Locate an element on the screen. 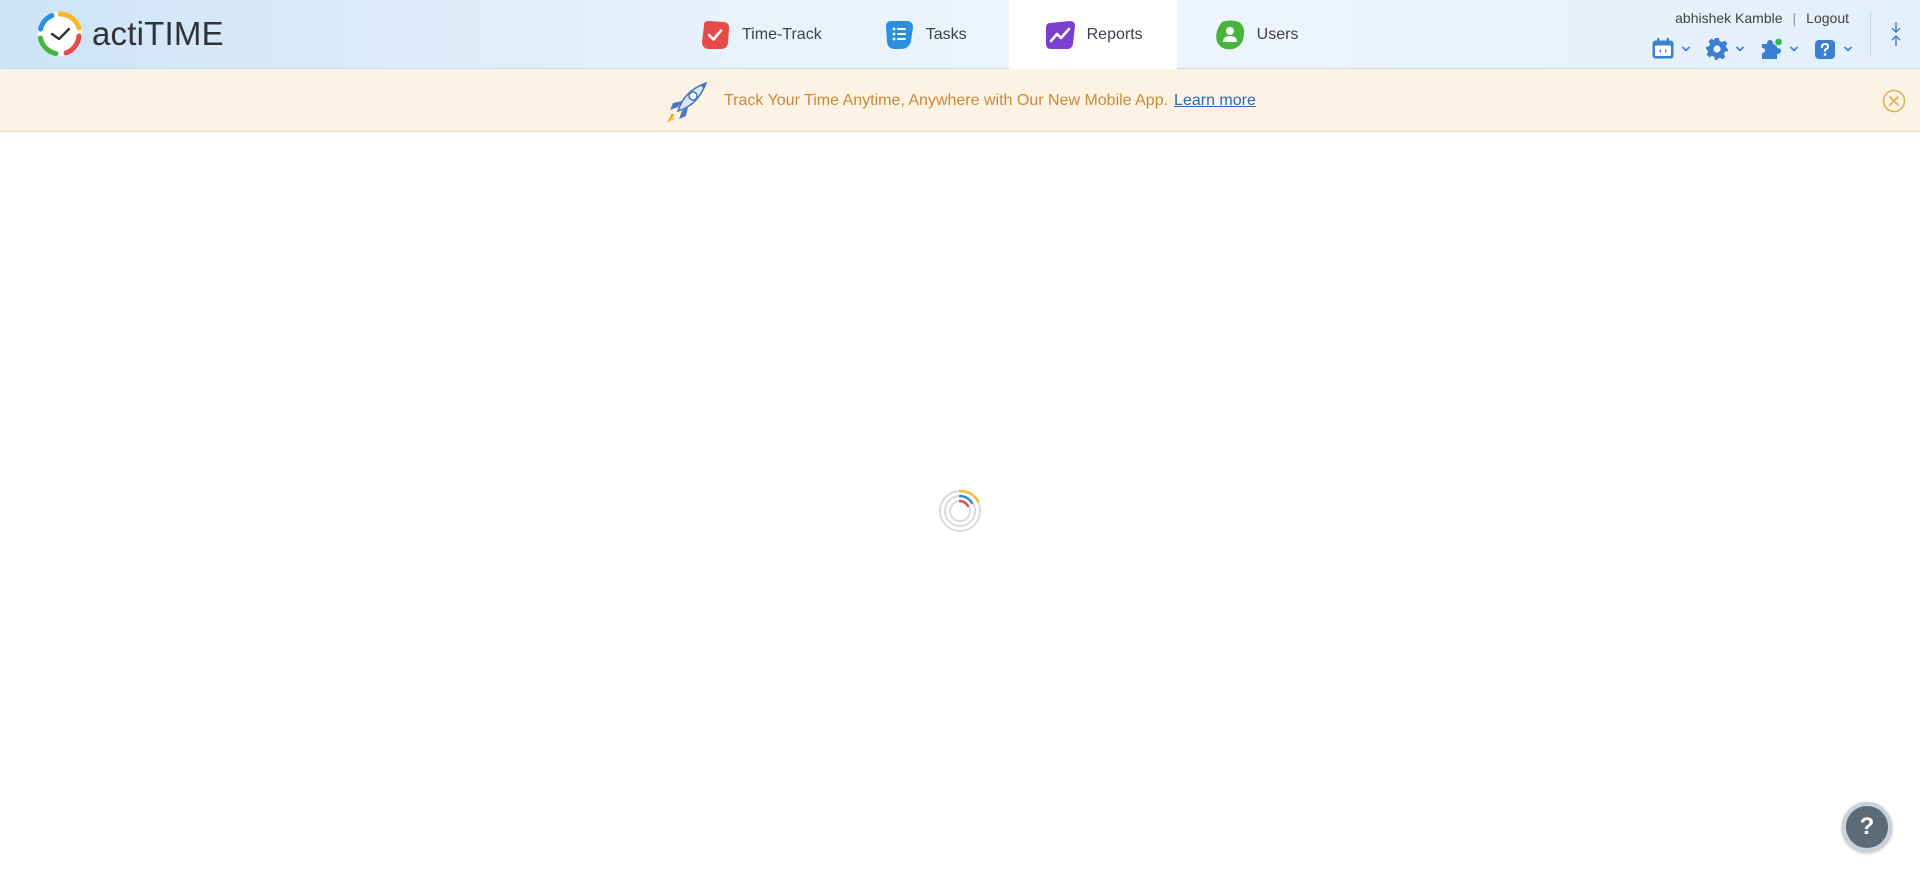  nav-label-time-track: Time-Track is located at coordinates (782, 34).